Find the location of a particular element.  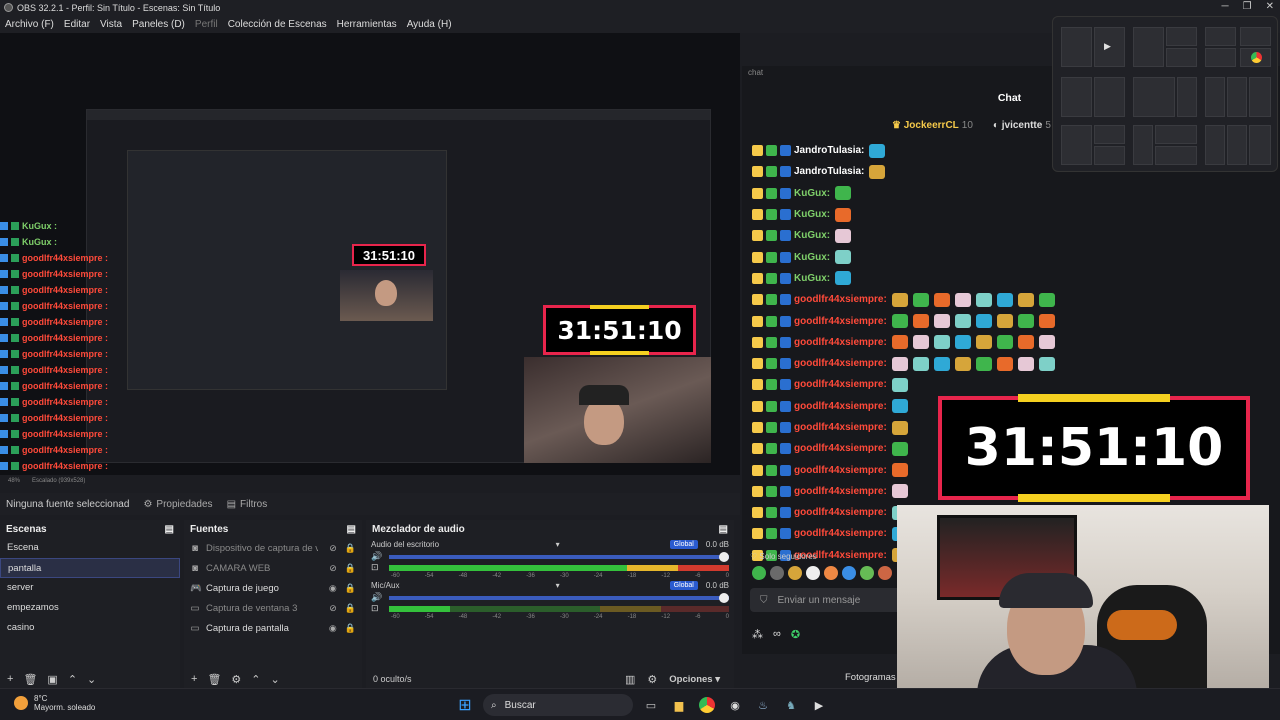

source-item: 🎮 Captura de juego ◉ 🔒 is located at coordinates (273, 588).